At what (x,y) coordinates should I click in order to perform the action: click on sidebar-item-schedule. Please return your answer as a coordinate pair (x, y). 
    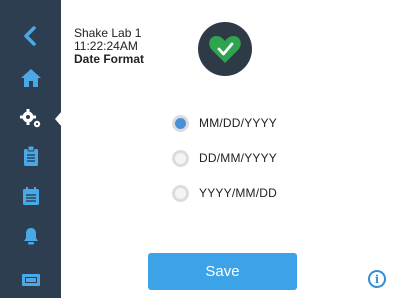
    Looking at the image, I should click on (30, 196).